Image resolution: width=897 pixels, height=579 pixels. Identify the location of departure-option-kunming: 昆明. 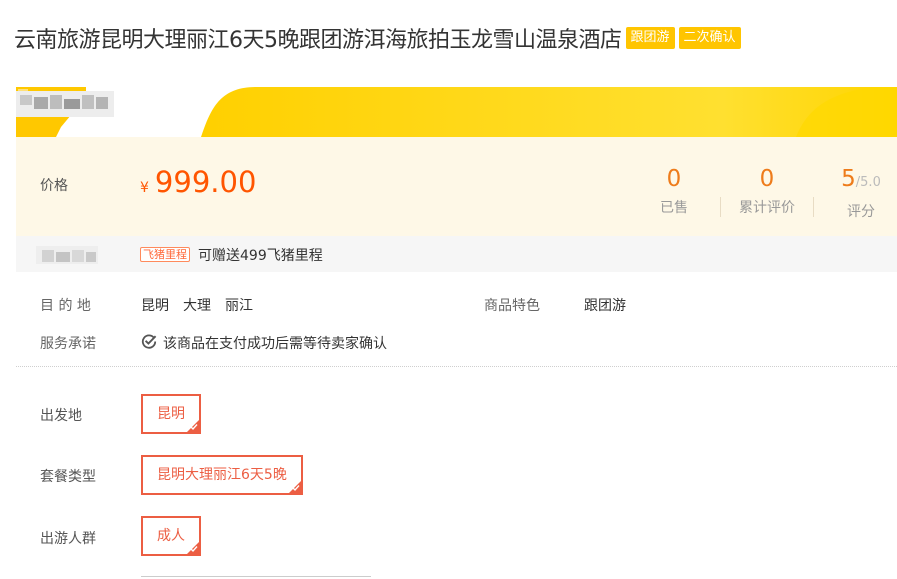
(171, 414).